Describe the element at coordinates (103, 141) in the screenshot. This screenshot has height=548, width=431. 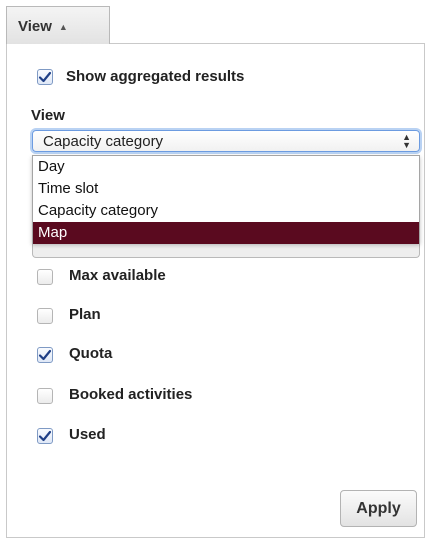
I see `view-select-value: Capacity category` at that location.